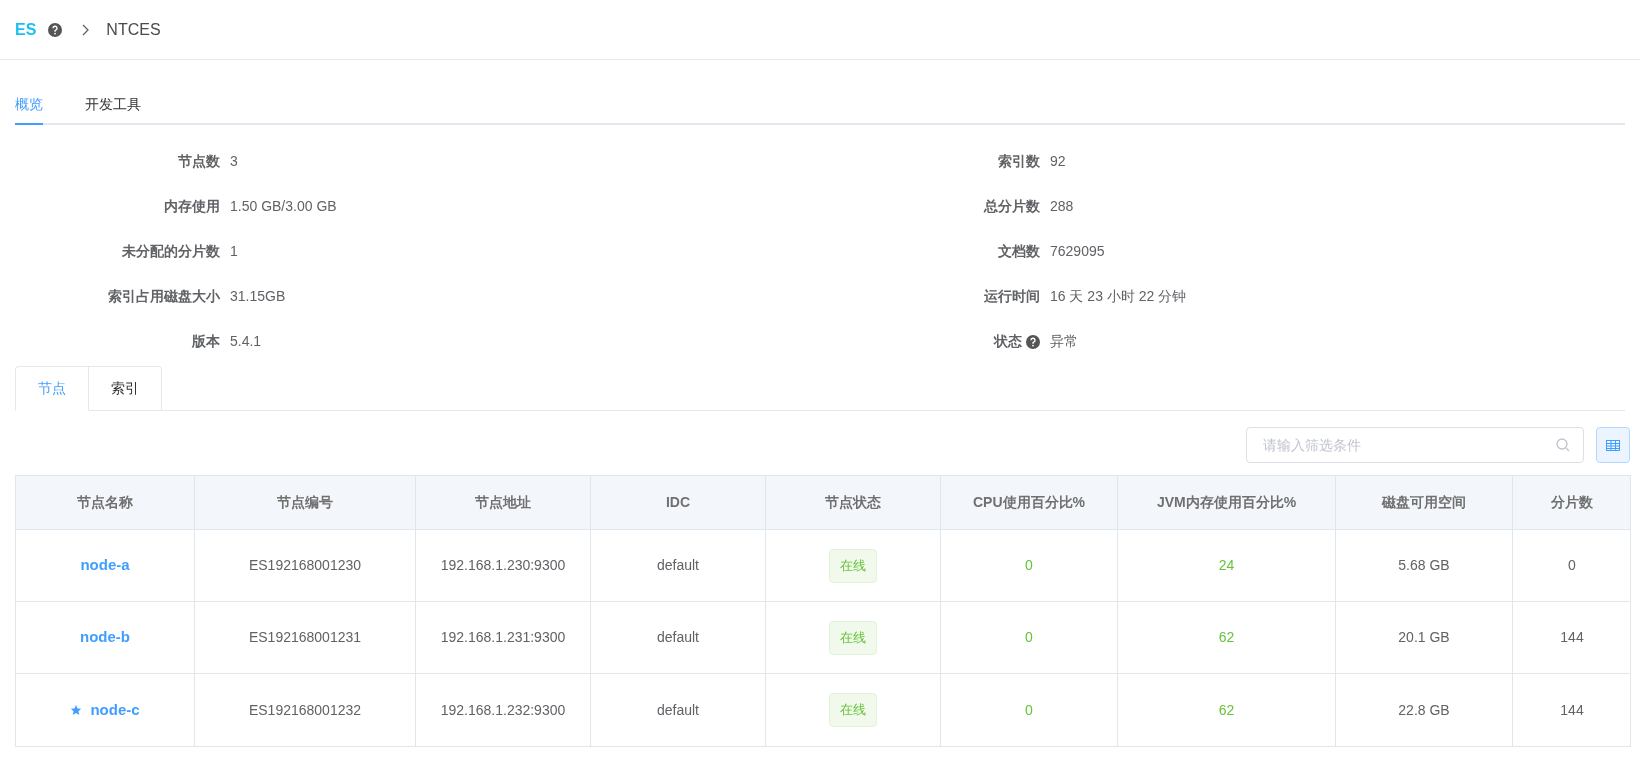 Image resolution: width=1640 pixels, height=761 pixels. What do you see at coordinates (853, 502) in the screenshot?
I see `column-header: 节点状态` at bounding box center [853, 502].